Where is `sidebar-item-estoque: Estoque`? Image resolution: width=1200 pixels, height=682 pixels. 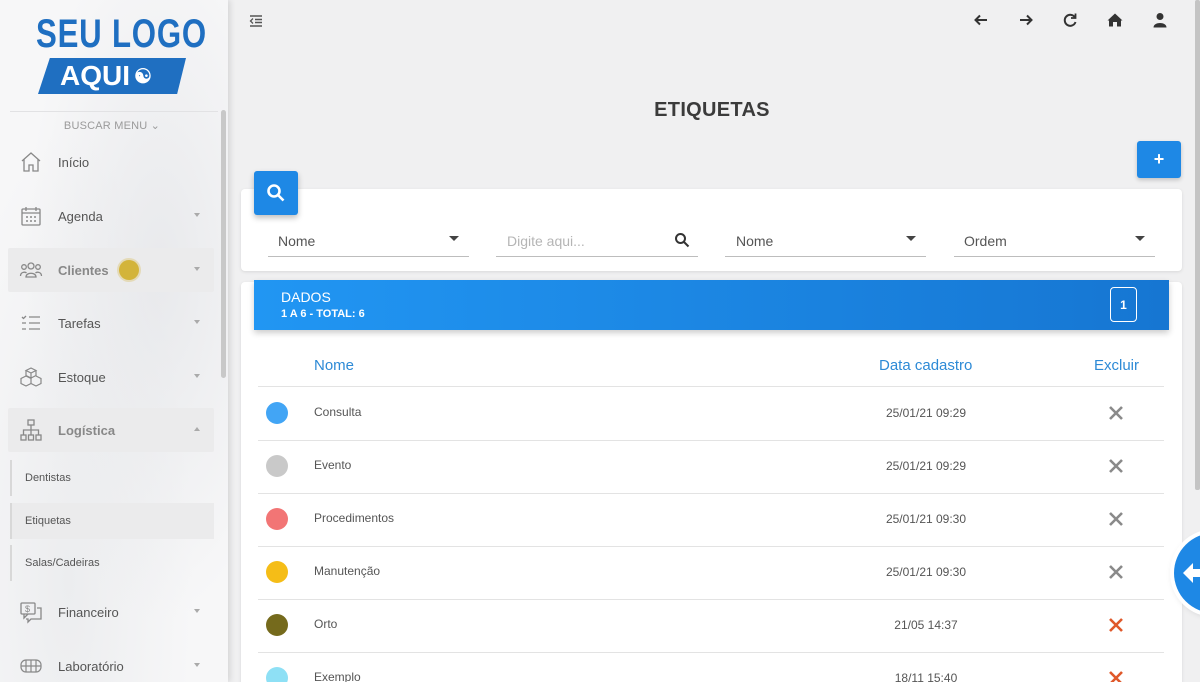
sidebar-item-estoque: Estoque is located at coordinates (111, 377).